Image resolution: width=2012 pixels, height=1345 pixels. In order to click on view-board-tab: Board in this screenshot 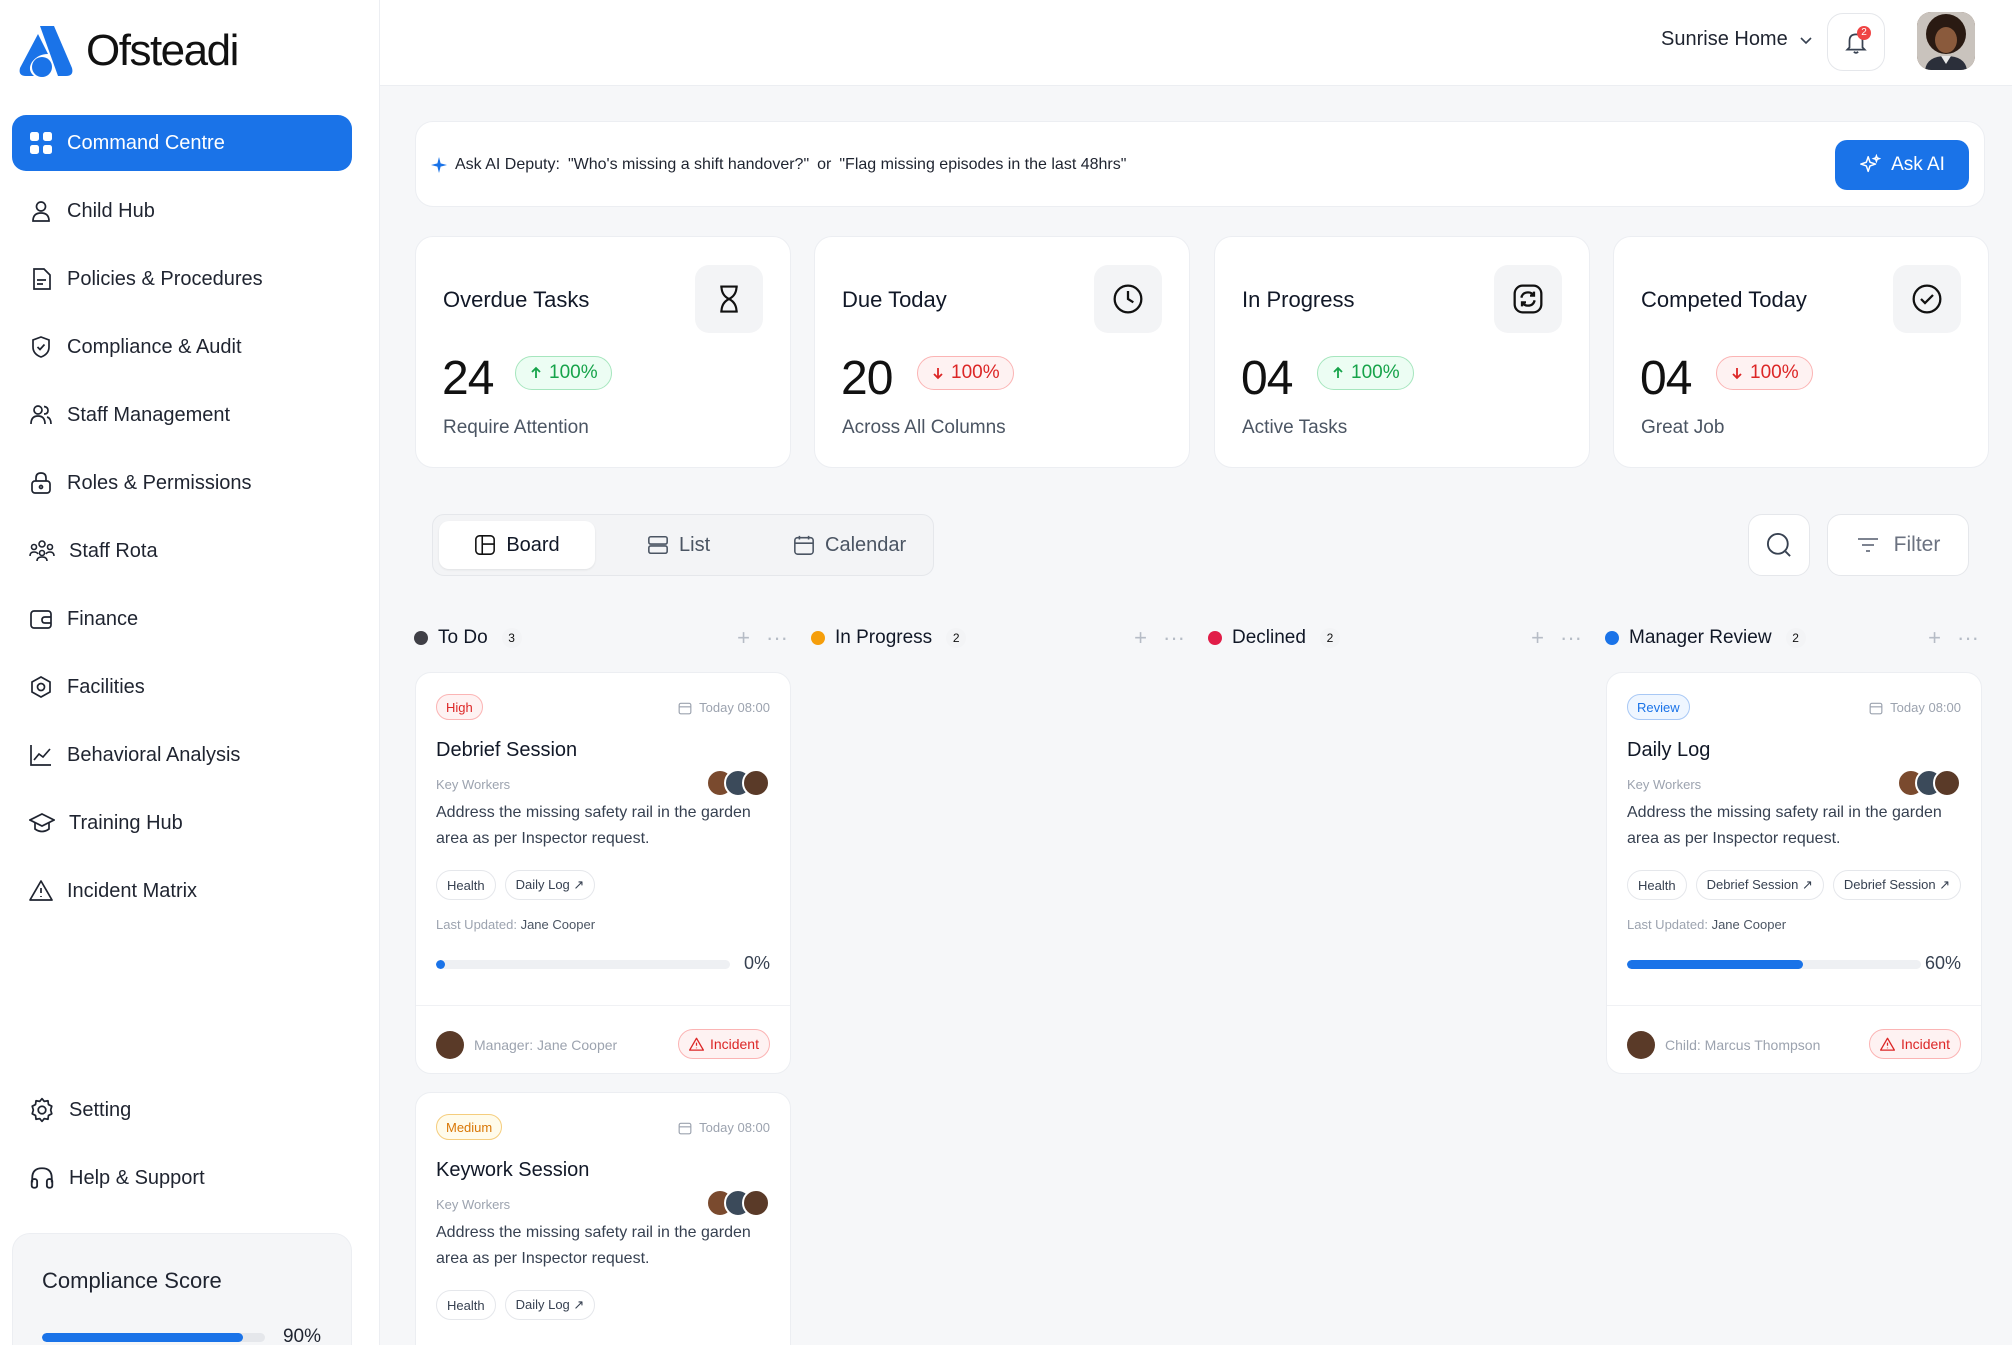, I will do `click(517, 545)`.